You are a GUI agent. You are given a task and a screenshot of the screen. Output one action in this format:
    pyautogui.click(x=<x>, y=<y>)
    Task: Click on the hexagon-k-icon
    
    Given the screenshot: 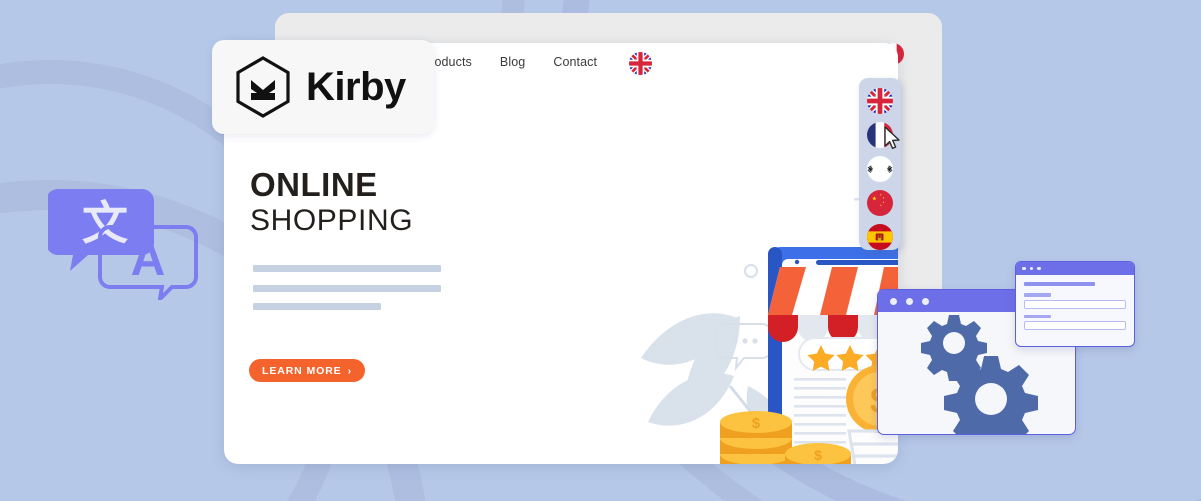 What is the action you would take?
    pyautogui.click(x=263, y=87)
    